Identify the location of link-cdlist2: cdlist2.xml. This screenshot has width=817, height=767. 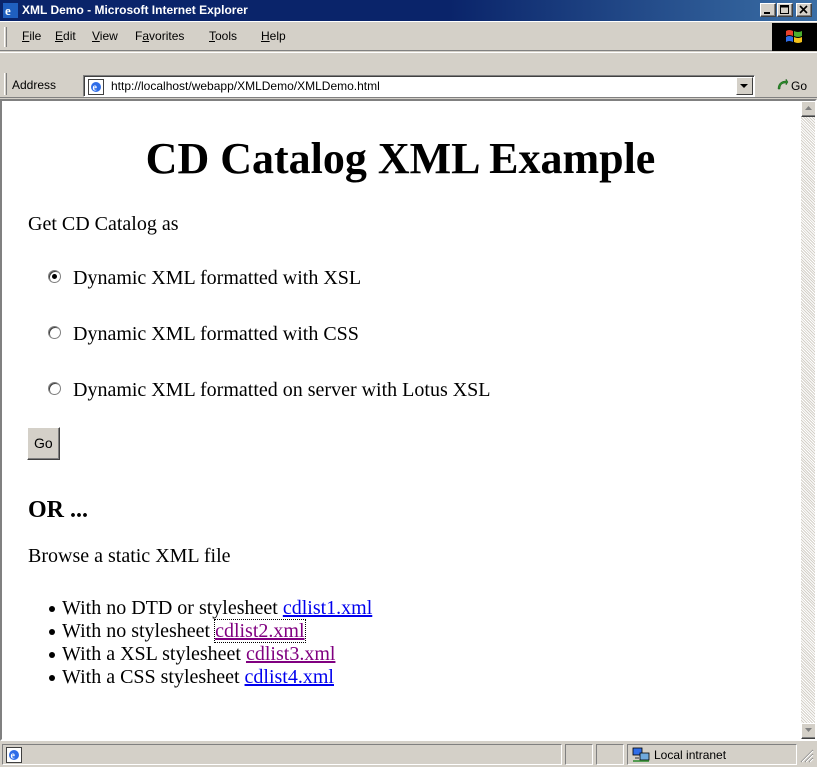
(260, 631).